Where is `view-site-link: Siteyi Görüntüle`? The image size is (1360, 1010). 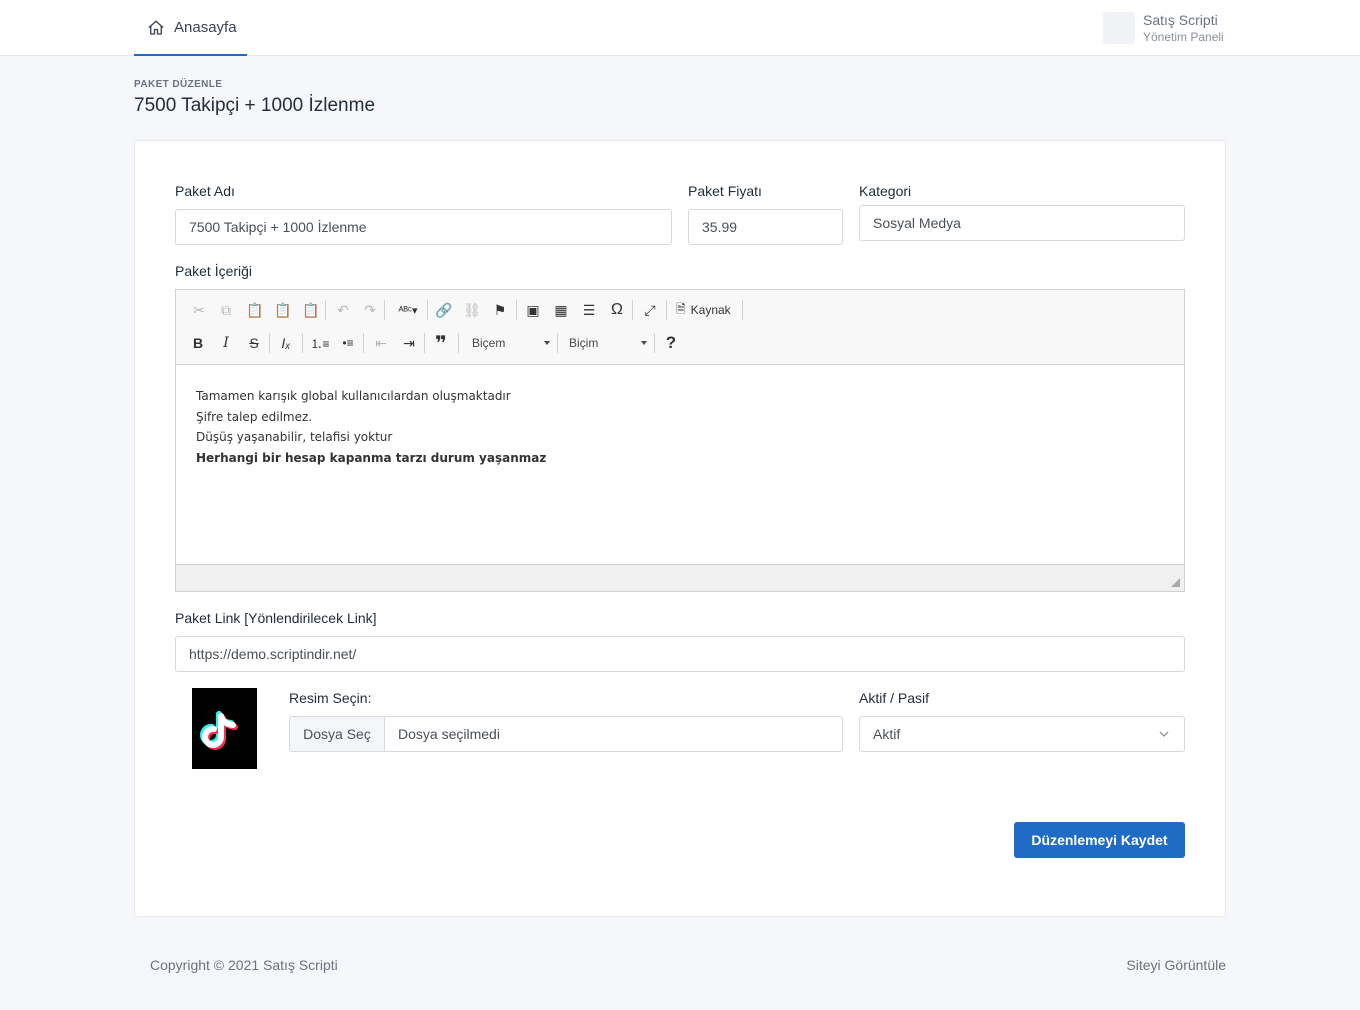
view-site-link: Siteyi Görüntüle is located at coordinates (1176, 965).